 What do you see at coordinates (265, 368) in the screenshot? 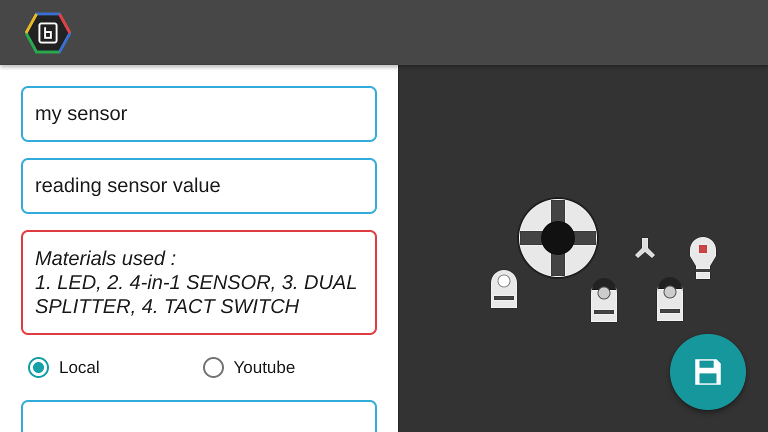
I see `radio-label: Youtube` at bounding box center [265, 368].